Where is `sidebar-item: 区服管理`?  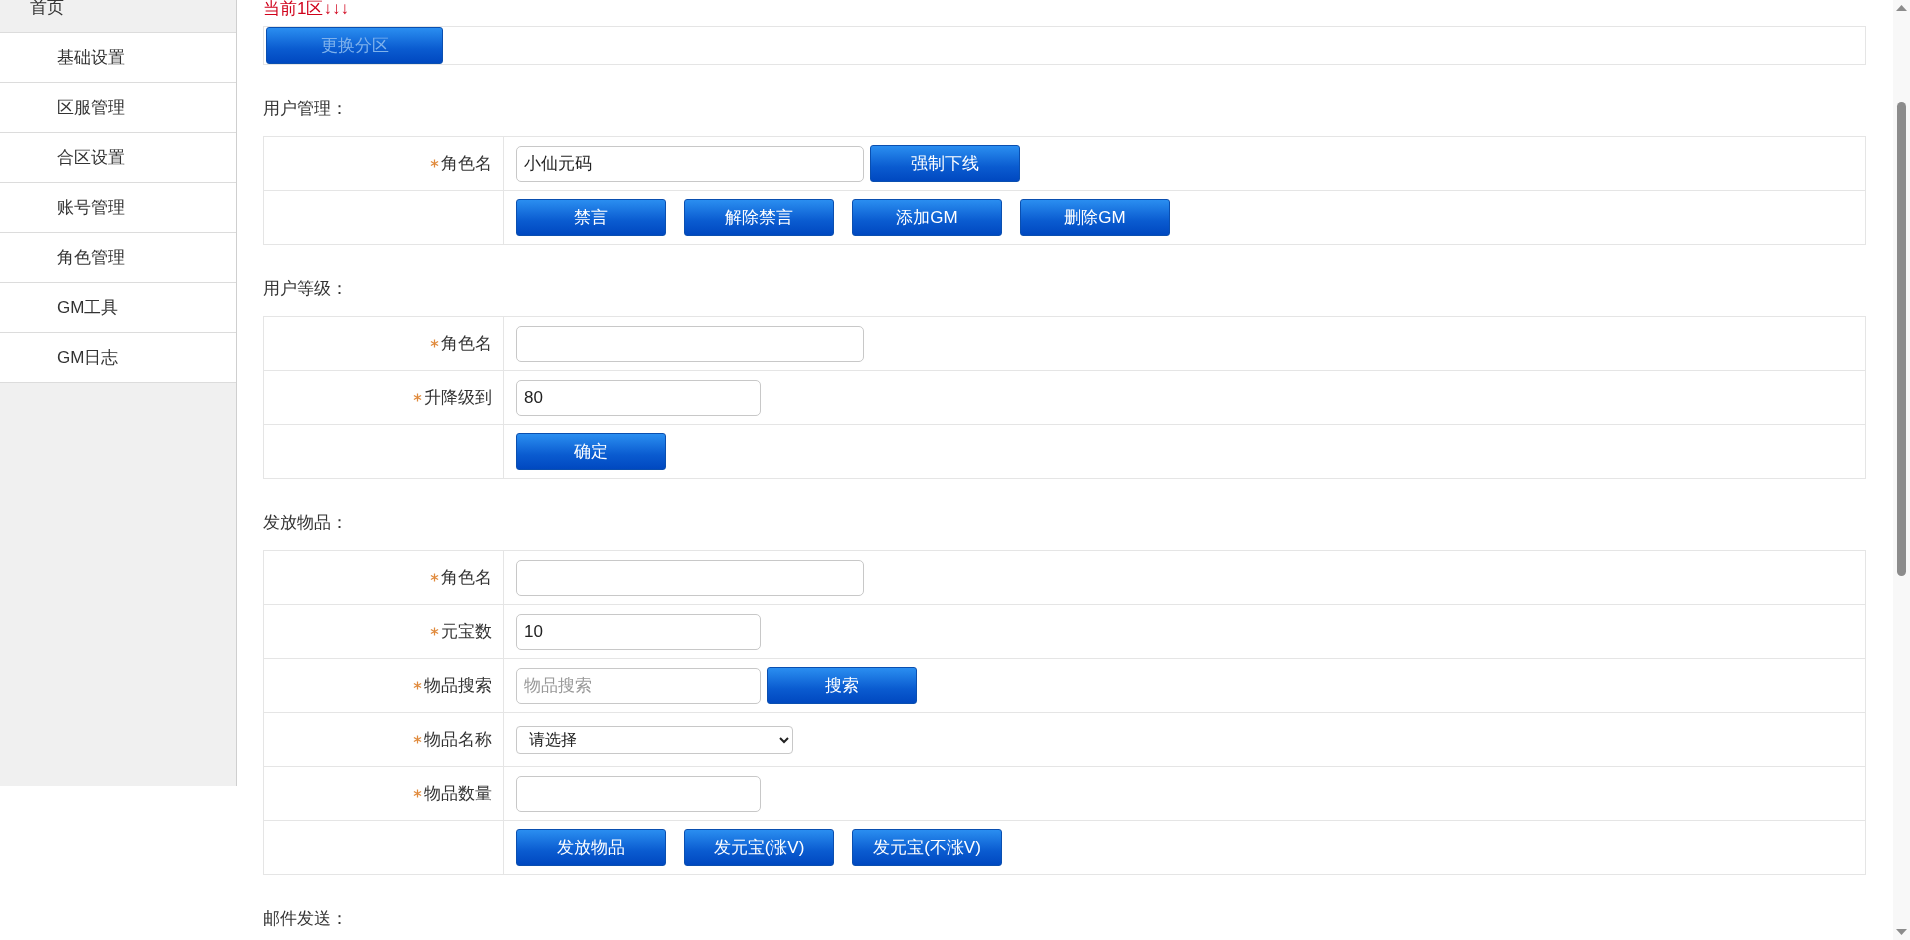
sidebar-item: 区服管理 is located at coordinates (118, 108).